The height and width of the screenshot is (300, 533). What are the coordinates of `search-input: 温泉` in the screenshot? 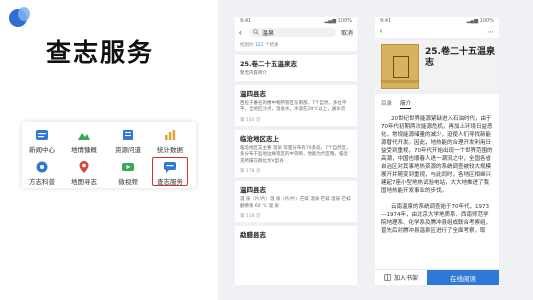 It's located at (292, 32).